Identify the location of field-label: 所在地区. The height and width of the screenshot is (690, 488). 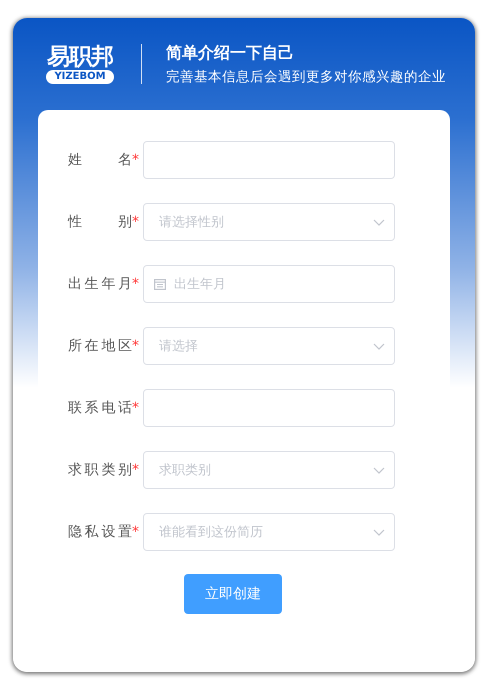
(100, 346).